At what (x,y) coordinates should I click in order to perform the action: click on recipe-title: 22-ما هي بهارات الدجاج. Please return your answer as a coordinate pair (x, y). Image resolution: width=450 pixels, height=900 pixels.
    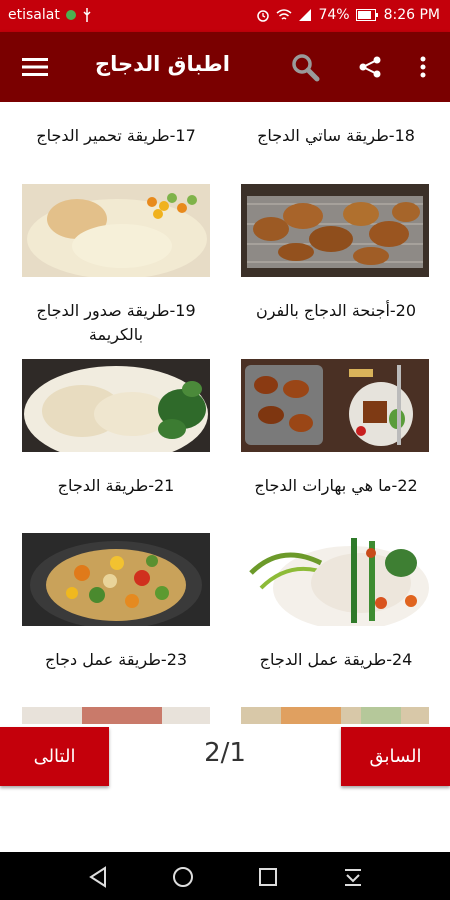
    Looking at the image, I should click on (336, 485).